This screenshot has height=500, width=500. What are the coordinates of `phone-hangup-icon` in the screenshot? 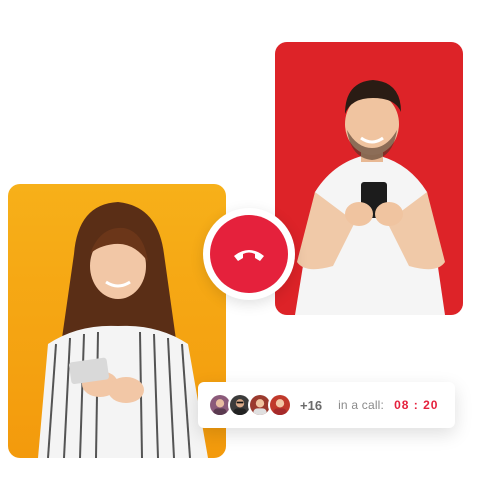 It's located at (249, 255).